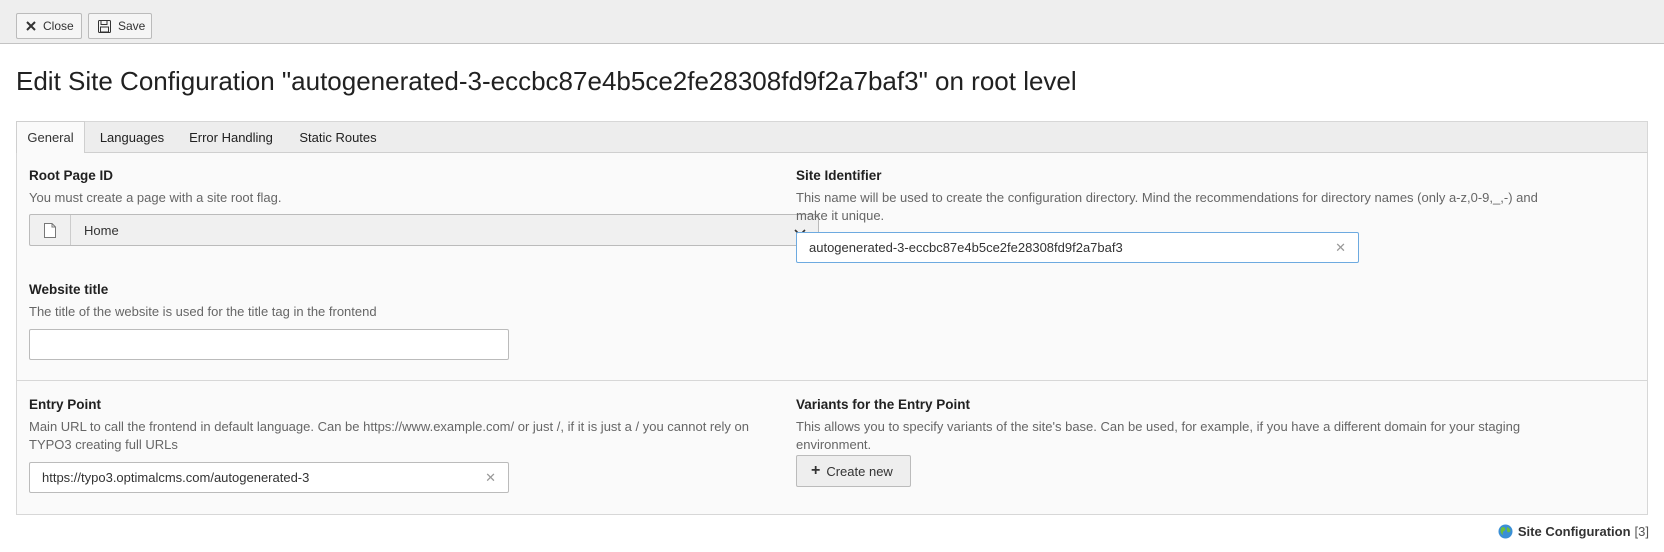  Describe the element at coordinates (65, 404) in the screenshot. I see `entry-point-label: Entry Point` at that location.